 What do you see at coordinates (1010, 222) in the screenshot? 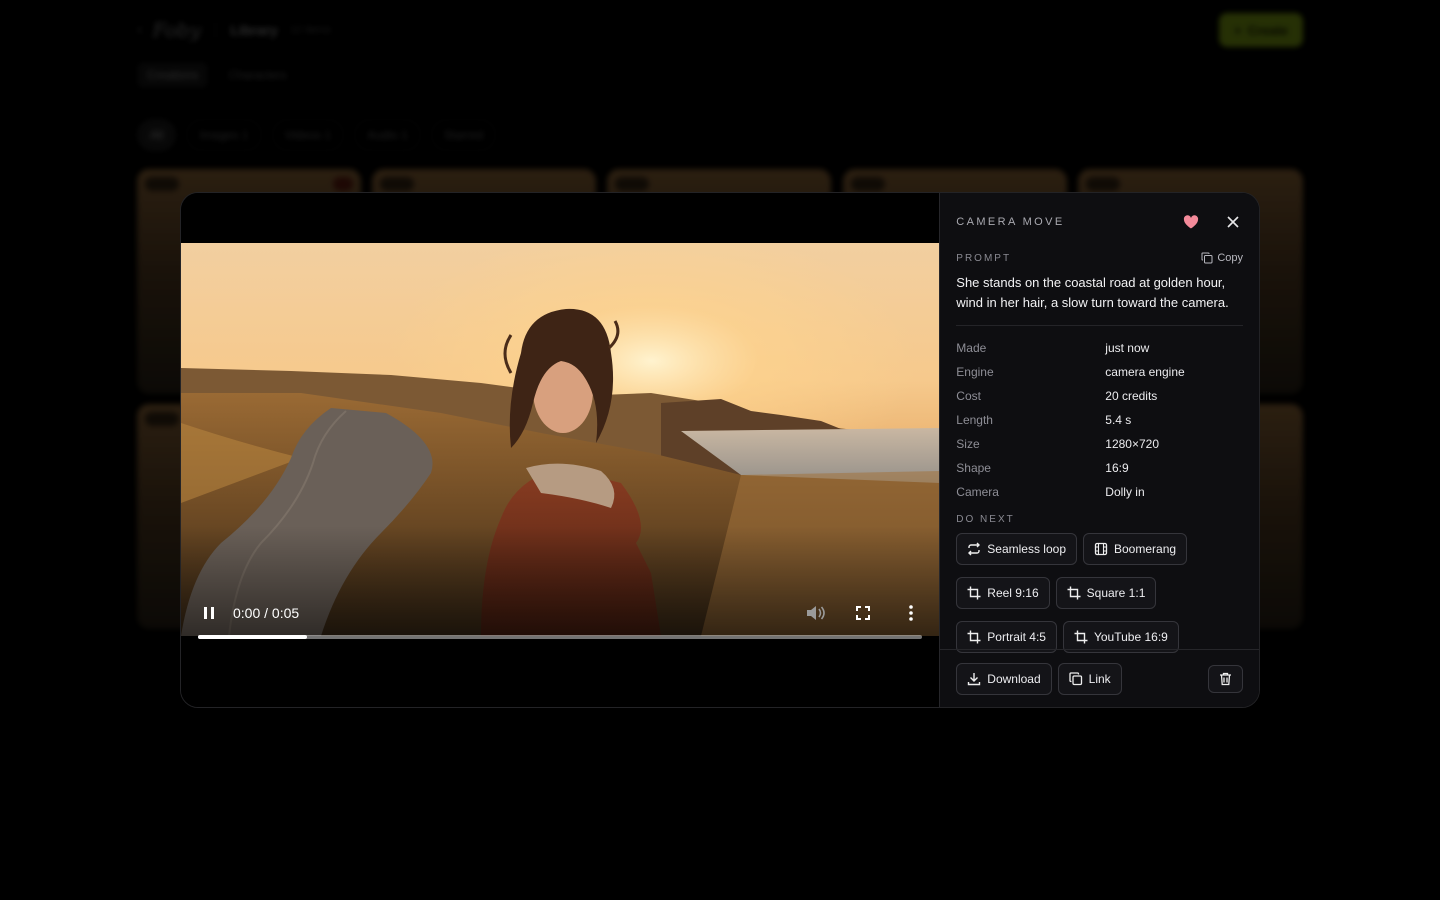
I see `panel-title: CAMERA MOVE` at bounding box center [1010, 222].